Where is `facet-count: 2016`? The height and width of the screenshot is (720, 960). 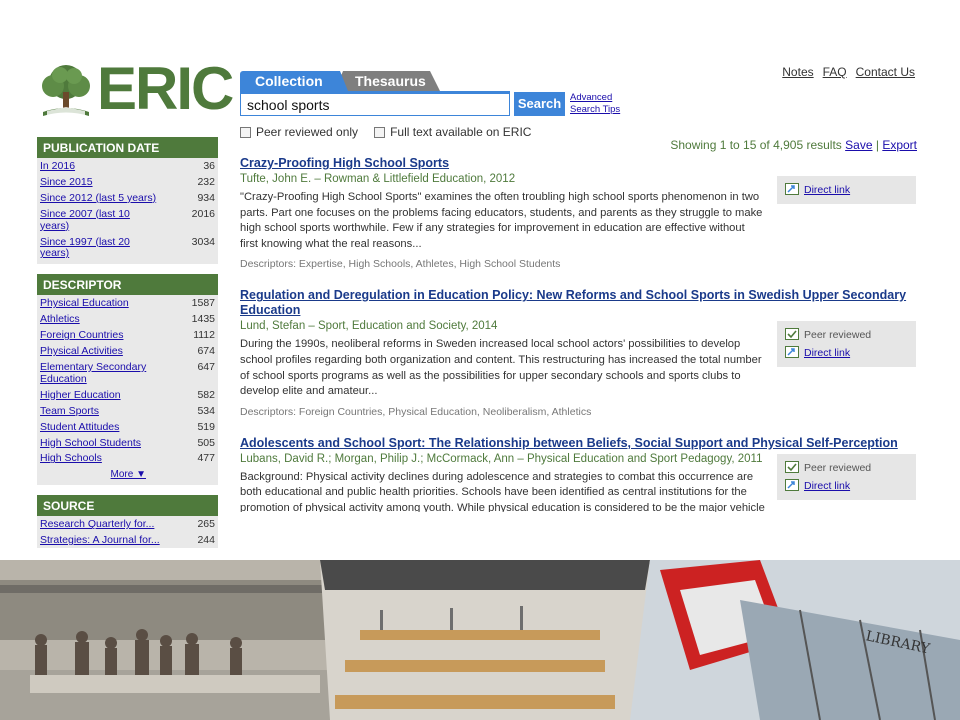
facet-count: 2016 is located at coordinates (203, 213).